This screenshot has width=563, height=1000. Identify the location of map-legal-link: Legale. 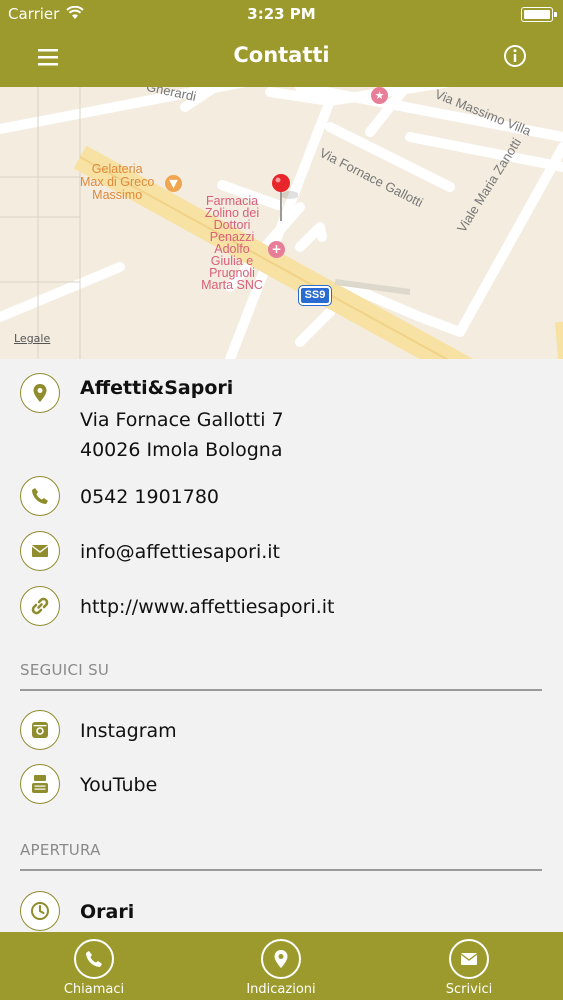
(32, 338).